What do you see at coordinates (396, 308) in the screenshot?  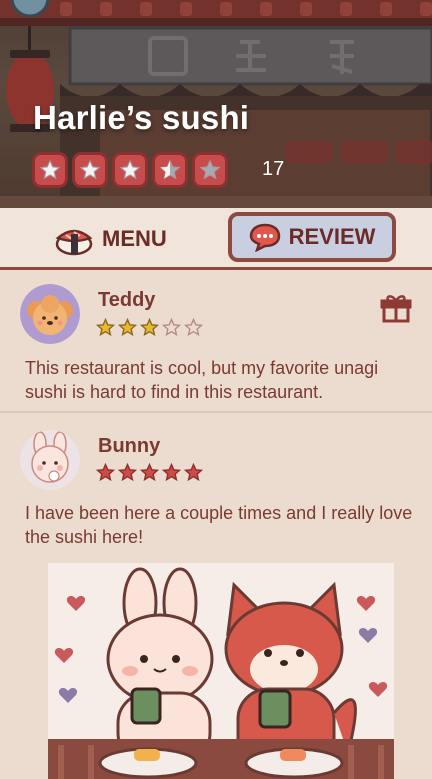 I see `gift-icon` at bounding box center [396, 308].